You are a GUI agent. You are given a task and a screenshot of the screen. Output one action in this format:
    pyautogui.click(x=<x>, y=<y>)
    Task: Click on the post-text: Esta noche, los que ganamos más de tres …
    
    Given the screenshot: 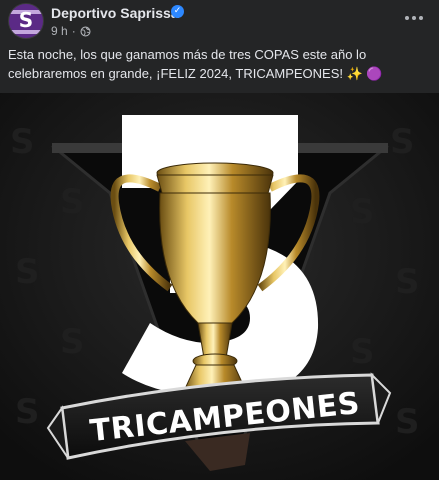 What is the action you would take?
    pyautogui.click(x=195, y=64)
    